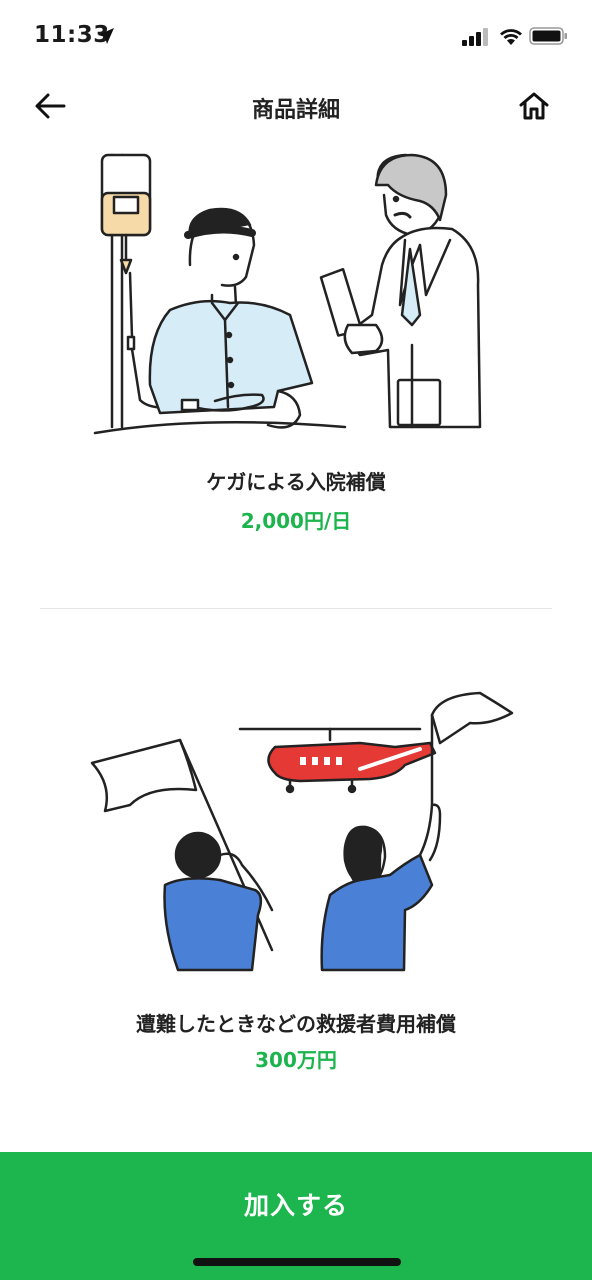 This screenshot has width=592, height=1280. What do you see at coordinates (475, 37) in the screenshot?
I see `cellular-signal-icon` at bounding box center [475, 37].